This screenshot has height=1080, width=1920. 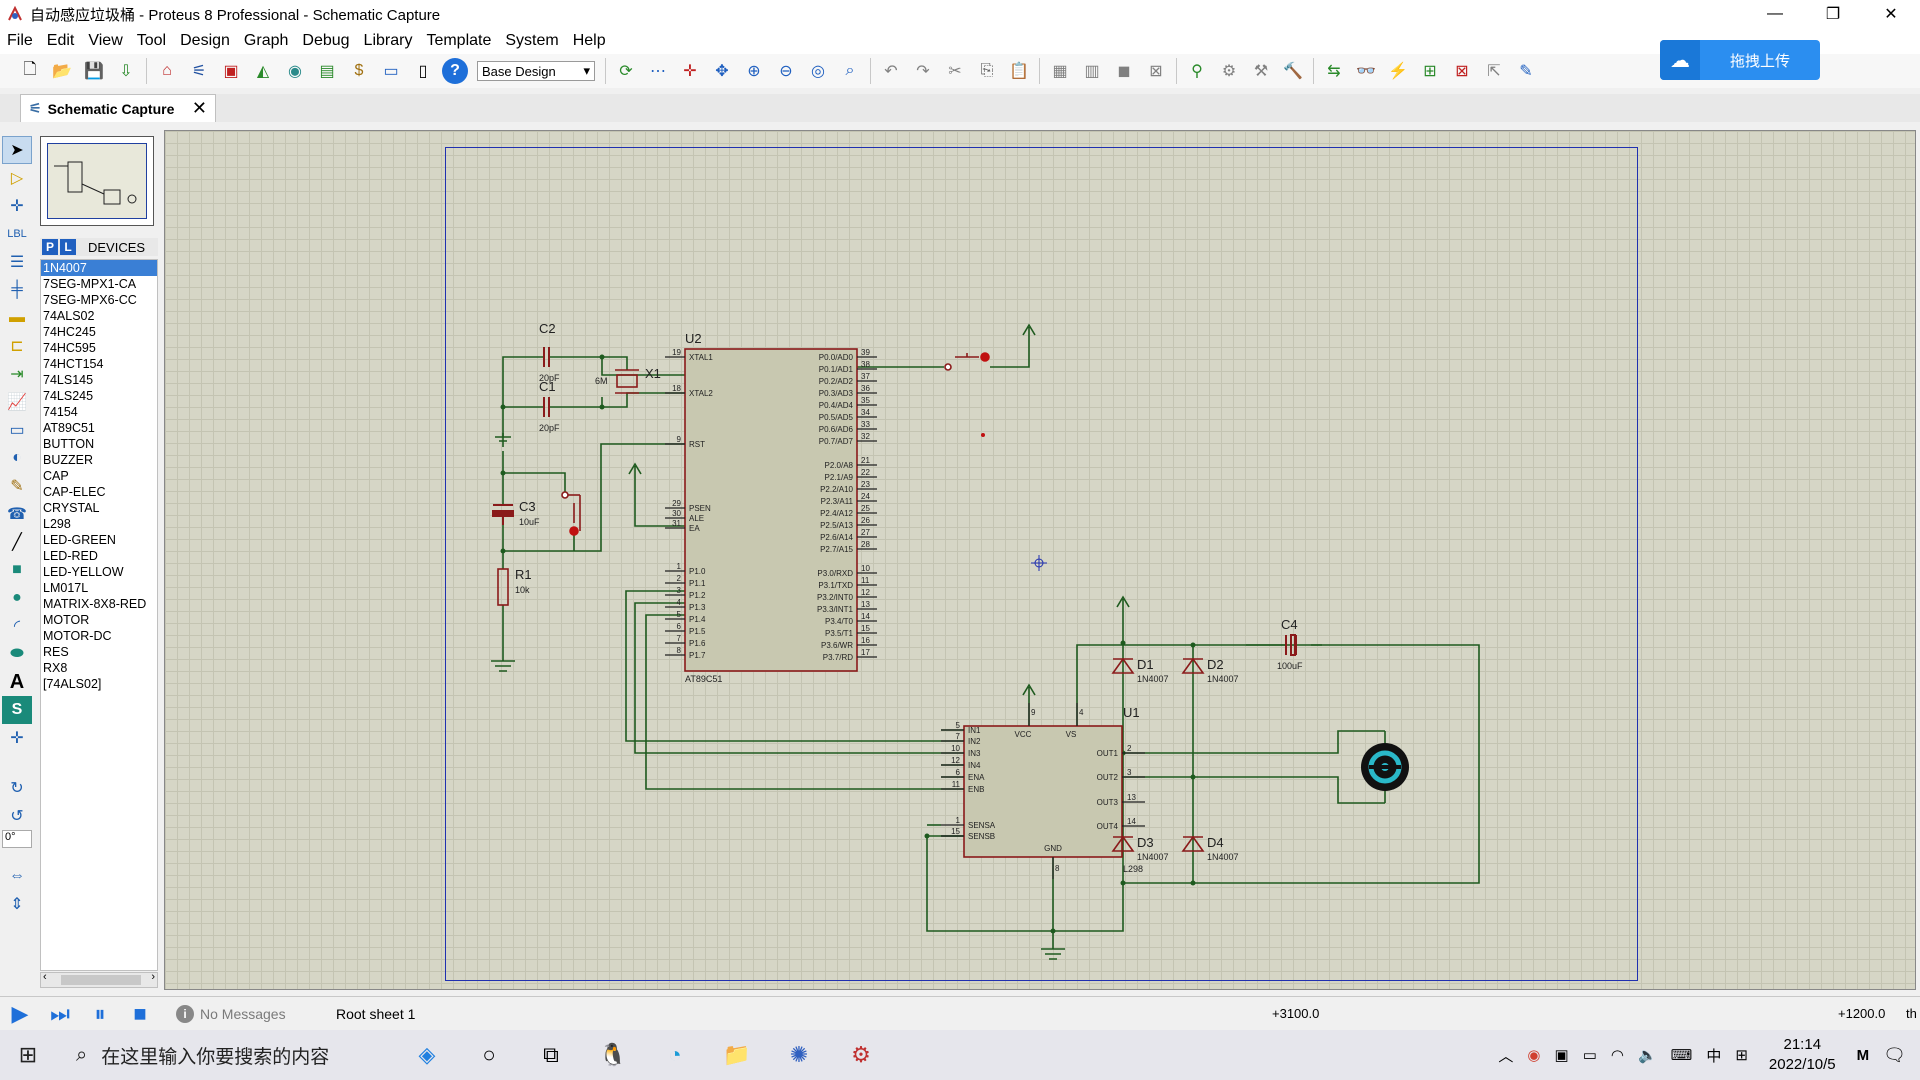 What do you see at coordinates (1894, 1055) in the screenshot?
I see `notification-icon: 🗨` at bounding box center [1894, 1055].